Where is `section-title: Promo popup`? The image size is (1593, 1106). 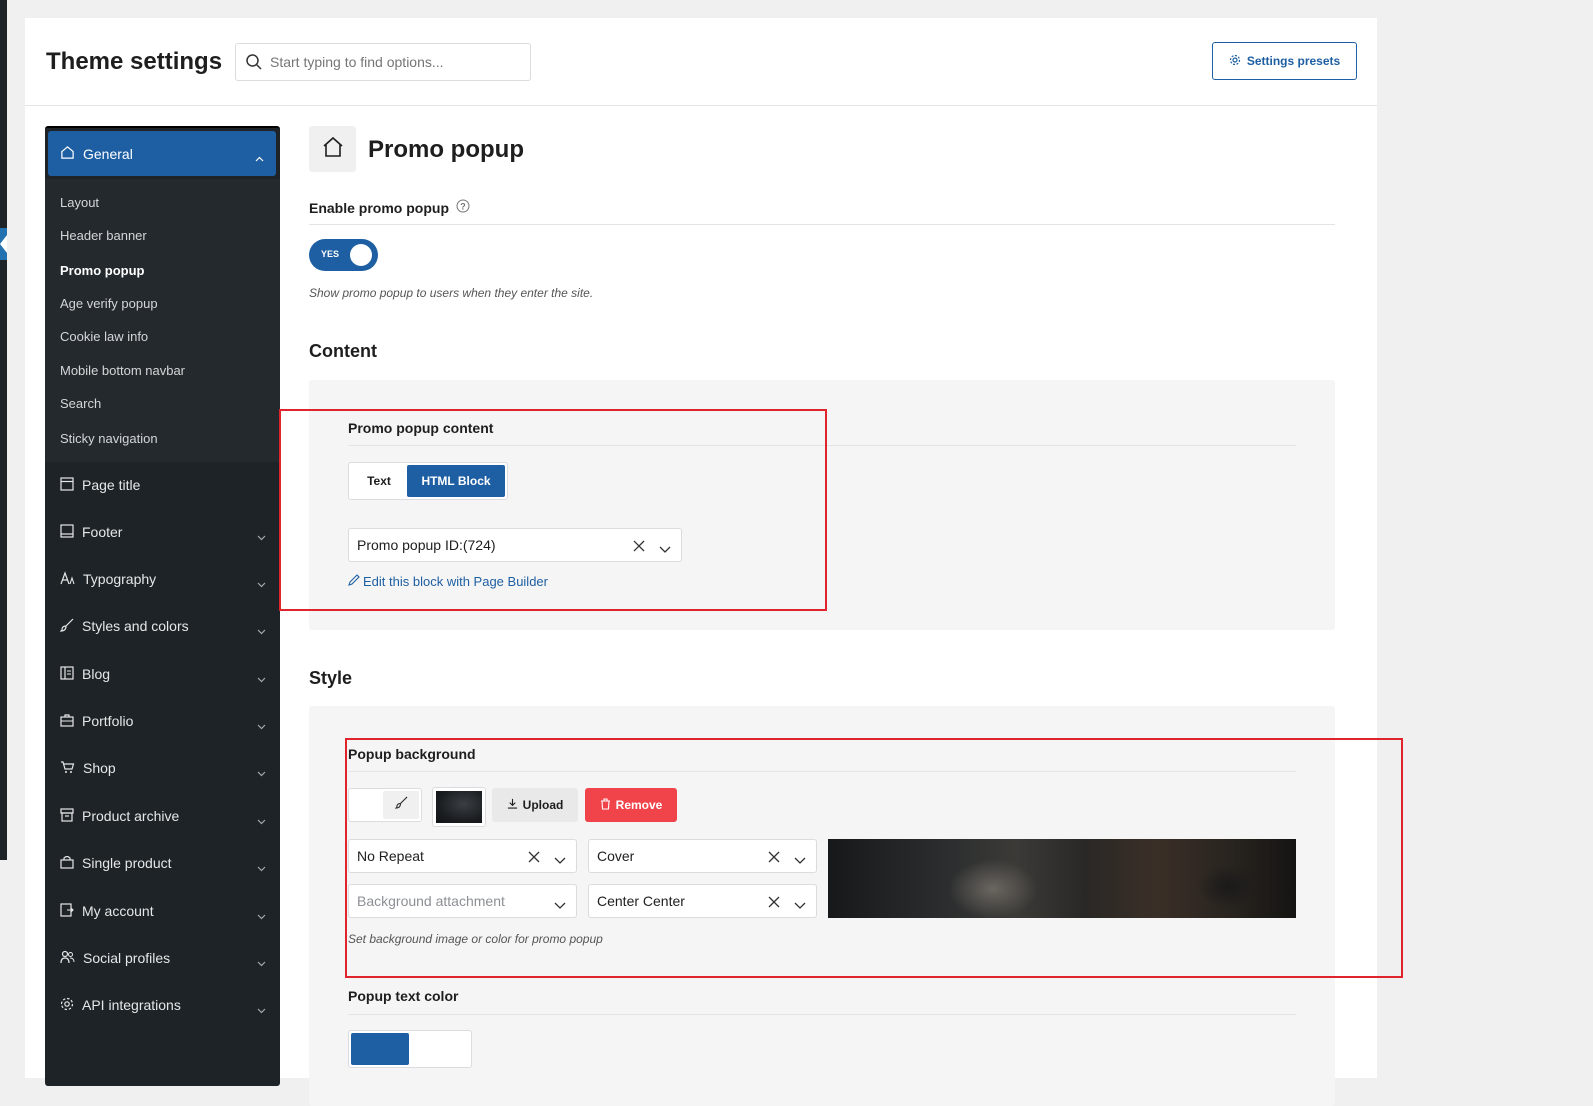 section-title: Promo popup is located at coordinates (446, 149).